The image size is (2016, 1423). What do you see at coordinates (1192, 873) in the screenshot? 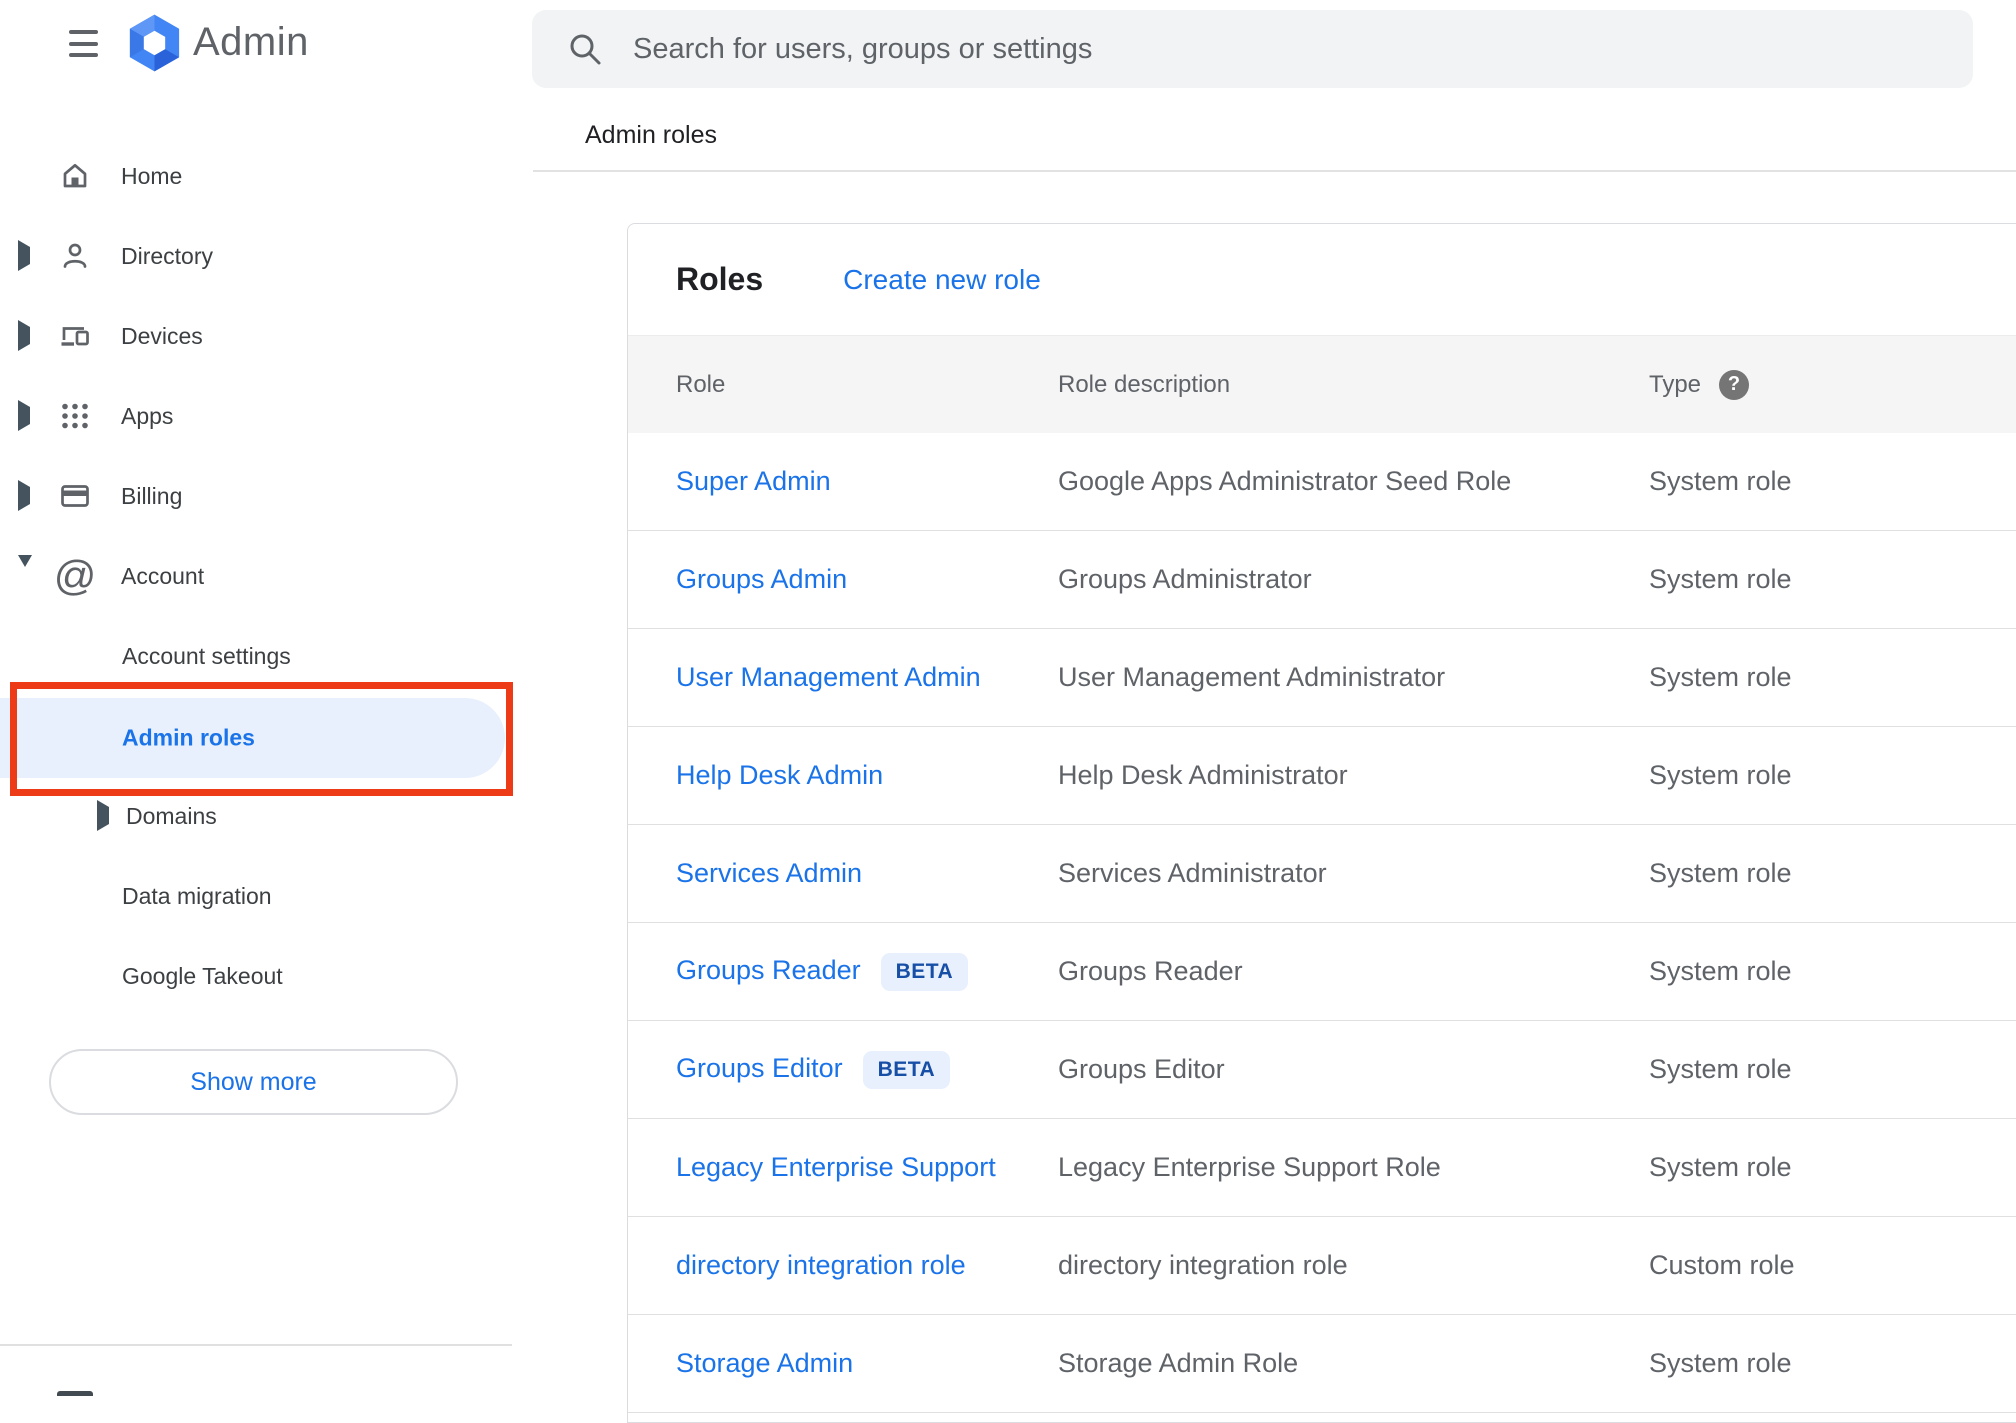
I see `role-description: Services Administrator` at bounding box center [1192, 873].